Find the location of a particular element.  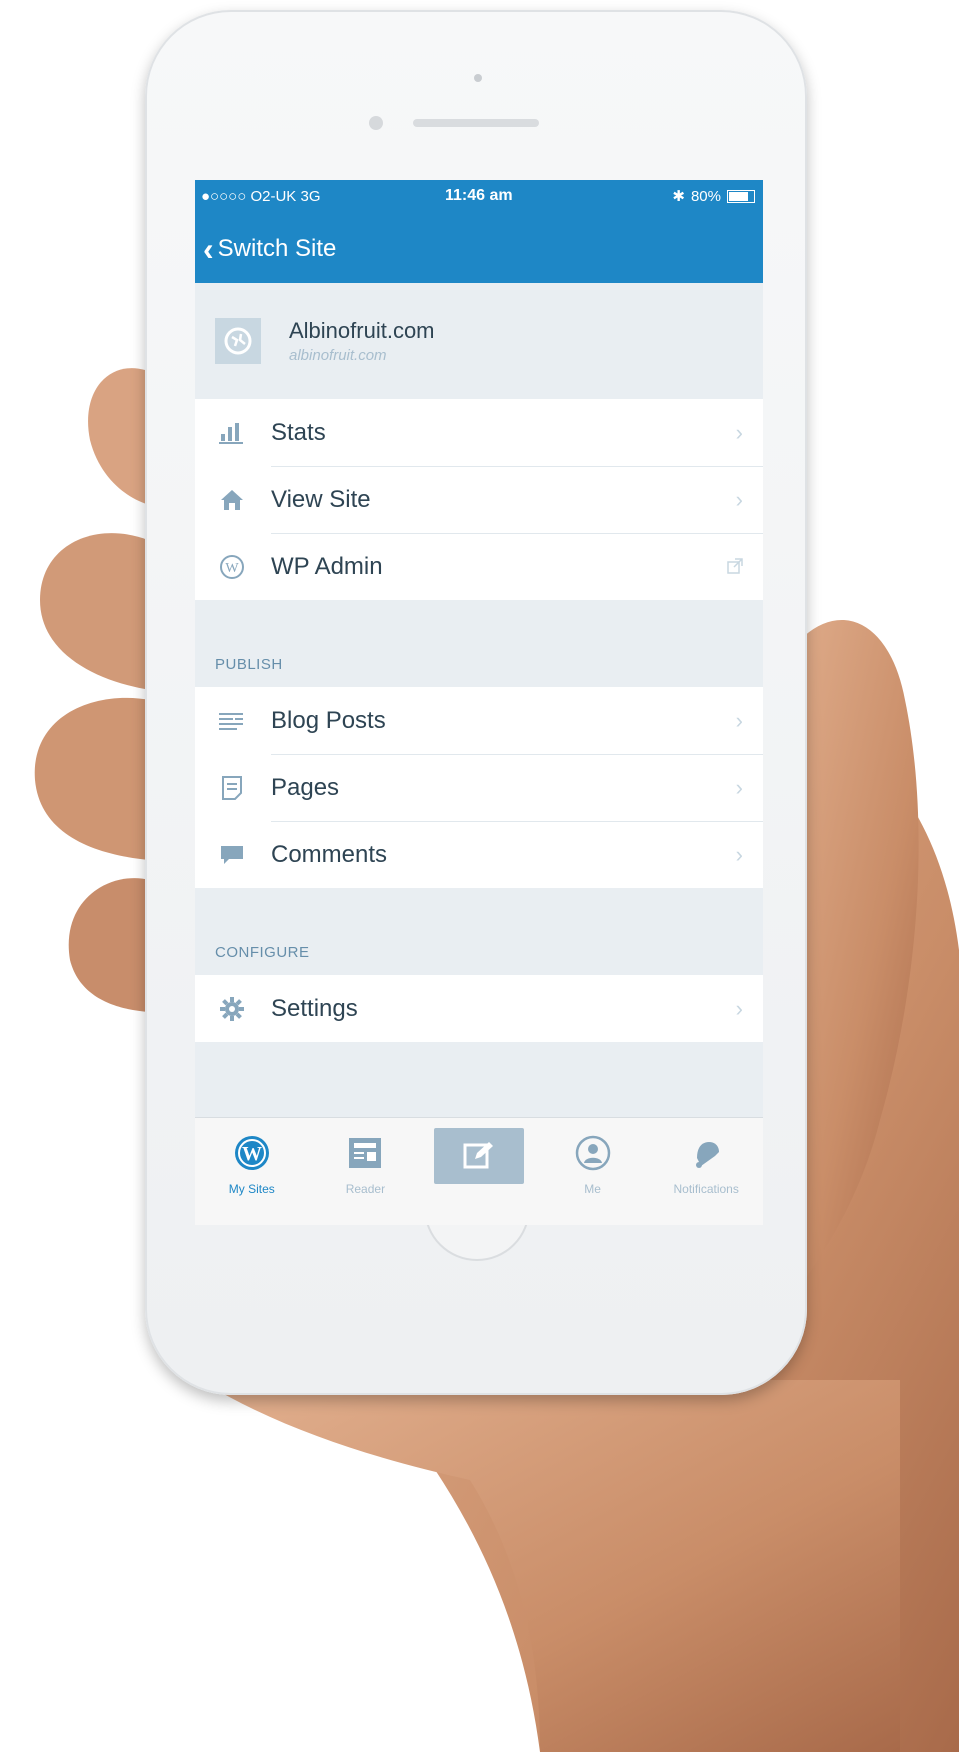

tab-reader: Reader is located at coordinates (366, 1171).